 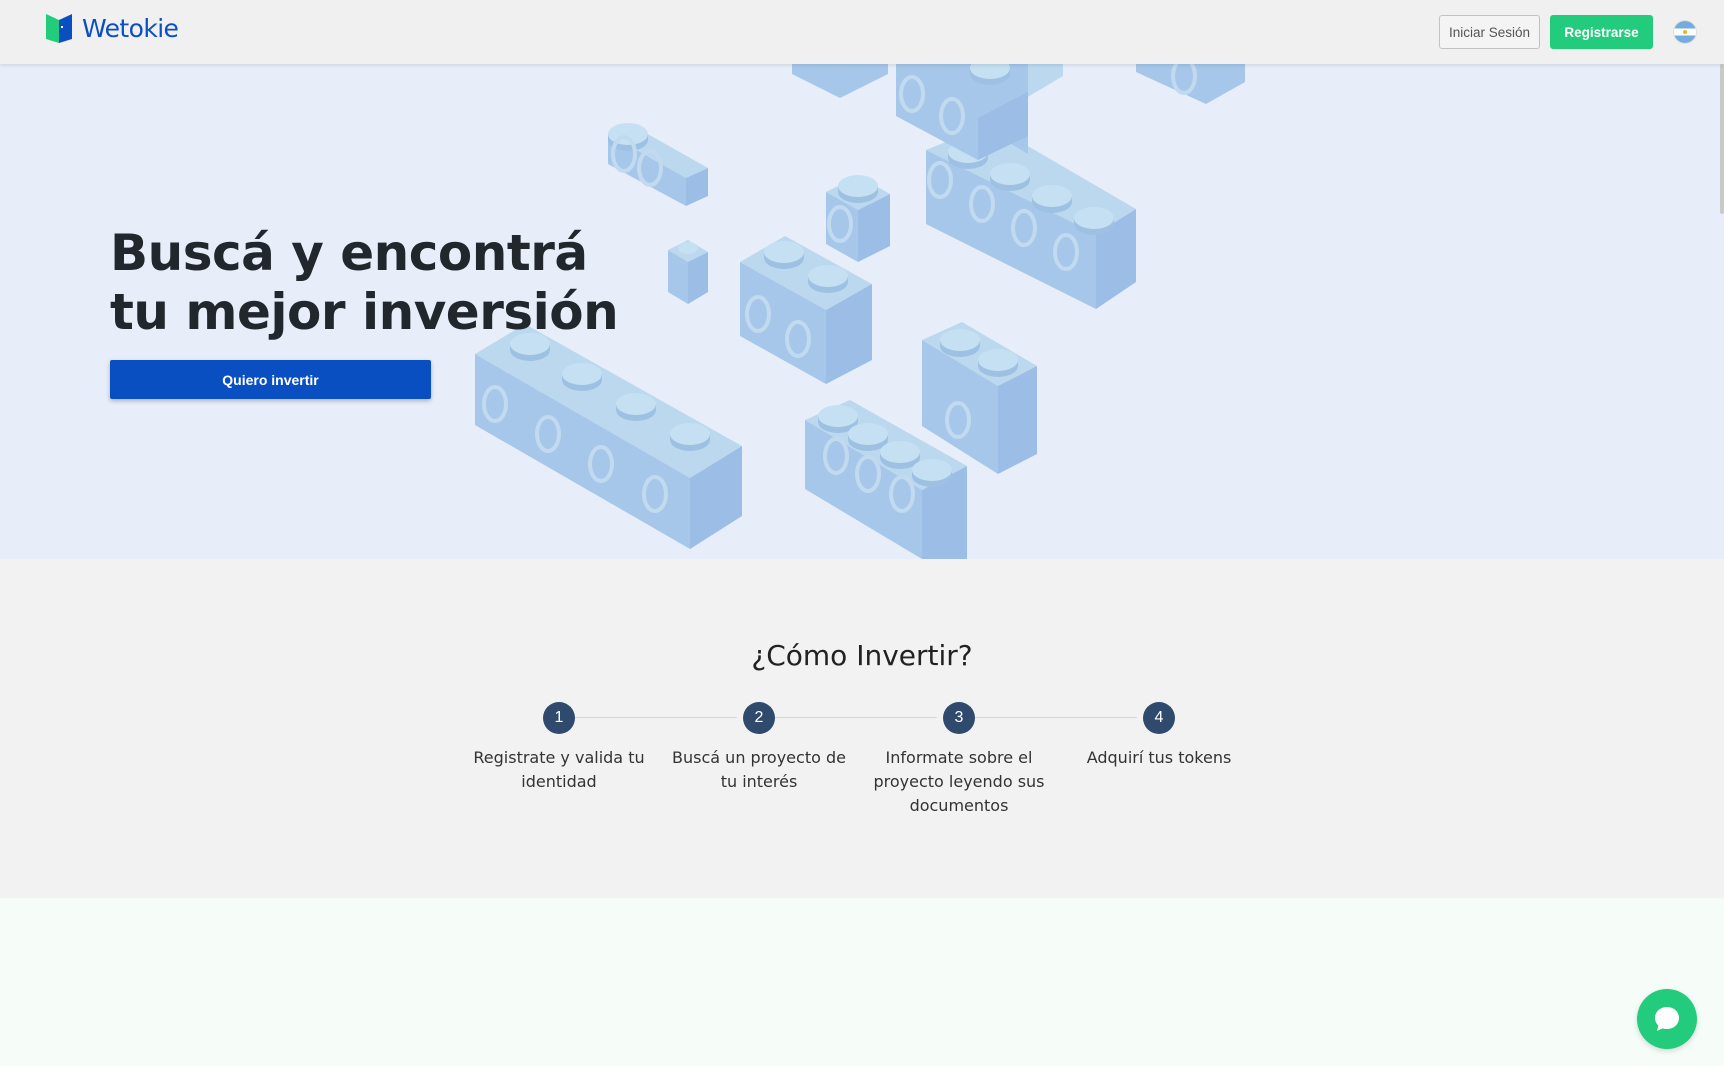 I want to click on chat-bubble-icon, so click(x=1667, y=1019).